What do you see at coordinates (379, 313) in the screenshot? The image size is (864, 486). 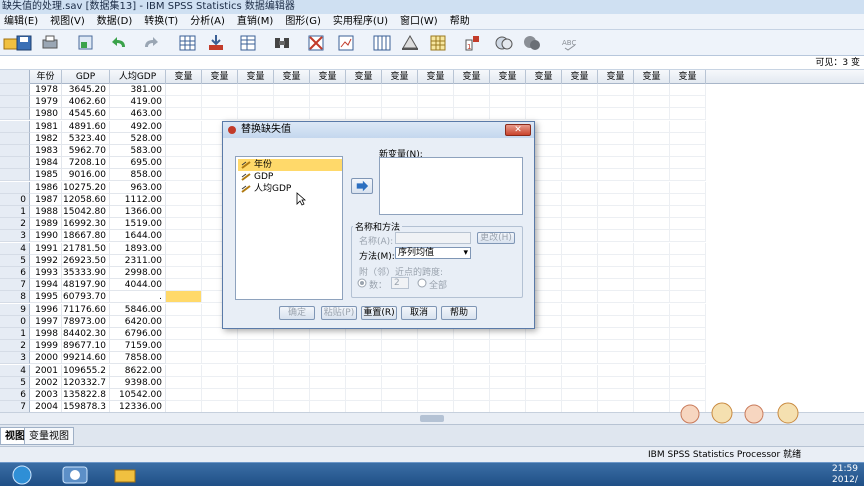 I see `reset-button: 重置(R)` at bounding box center [379, 313].